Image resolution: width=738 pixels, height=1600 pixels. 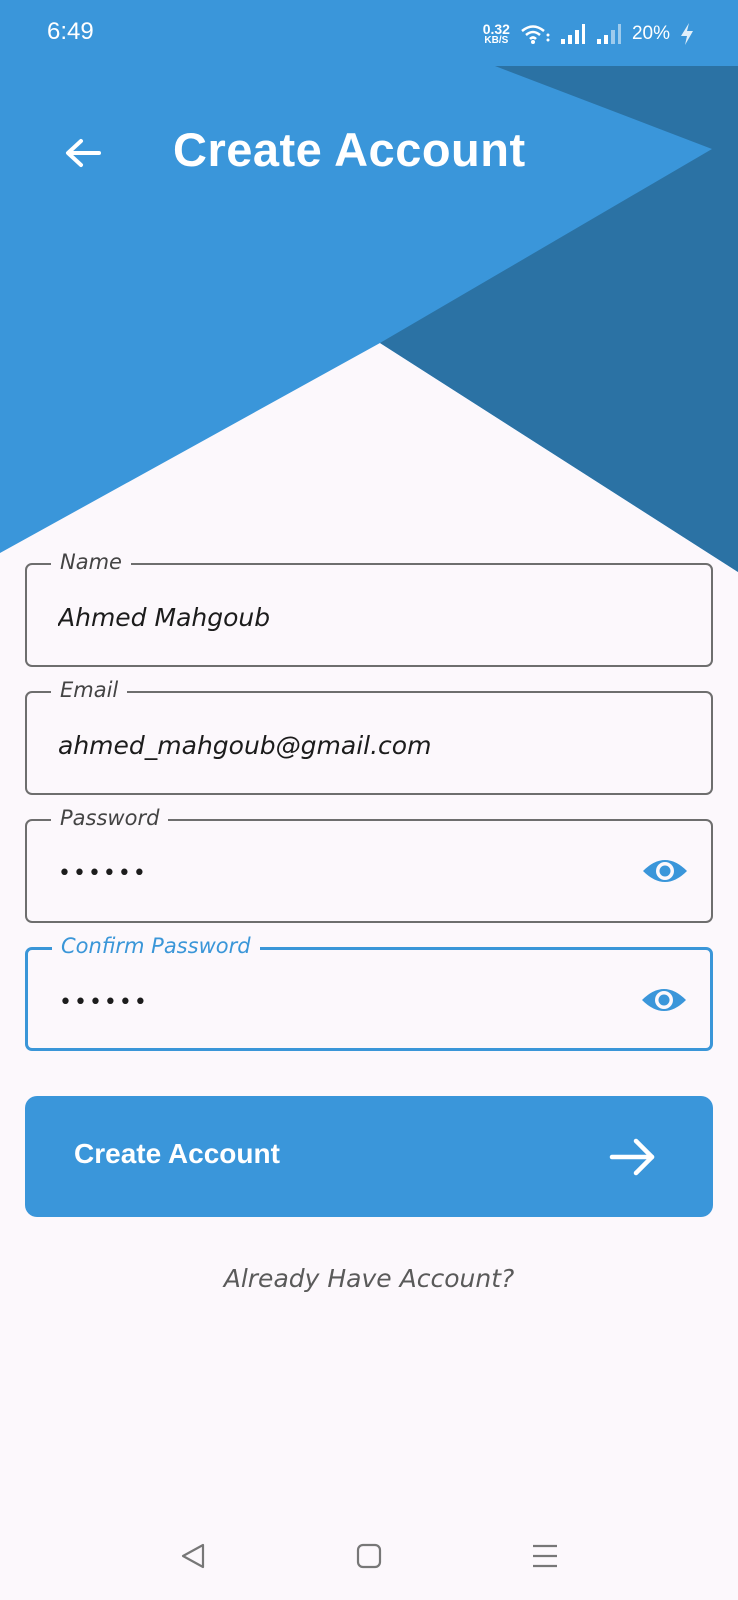 I want to click on nav-back-button, so click(x=193, y=1556).